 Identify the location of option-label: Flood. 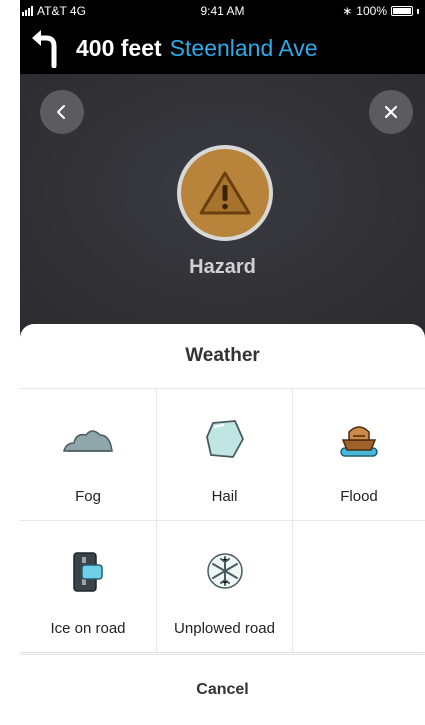
(359, 496).